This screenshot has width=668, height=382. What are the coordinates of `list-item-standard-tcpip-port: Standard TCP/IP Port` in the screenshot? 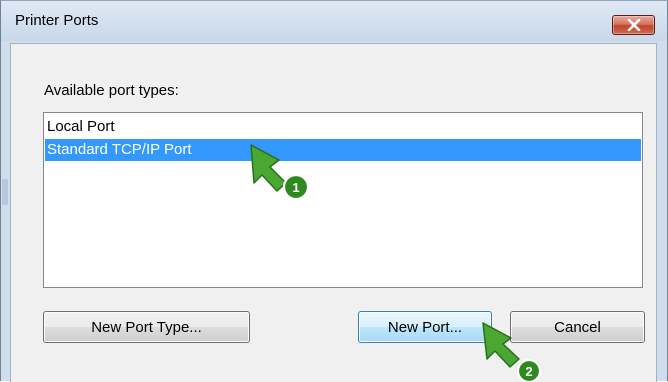 It's located at (343, 150).